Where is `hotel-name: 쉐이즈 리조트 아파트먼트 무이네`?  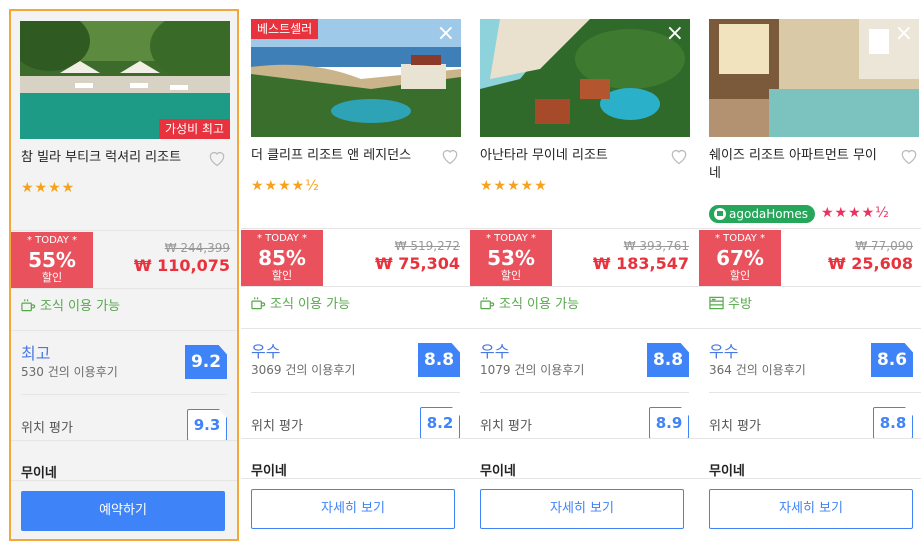 hotel-name: 쉐이즈 리조트 아파트먼트 무이네 is located at coordinates (796, 165).